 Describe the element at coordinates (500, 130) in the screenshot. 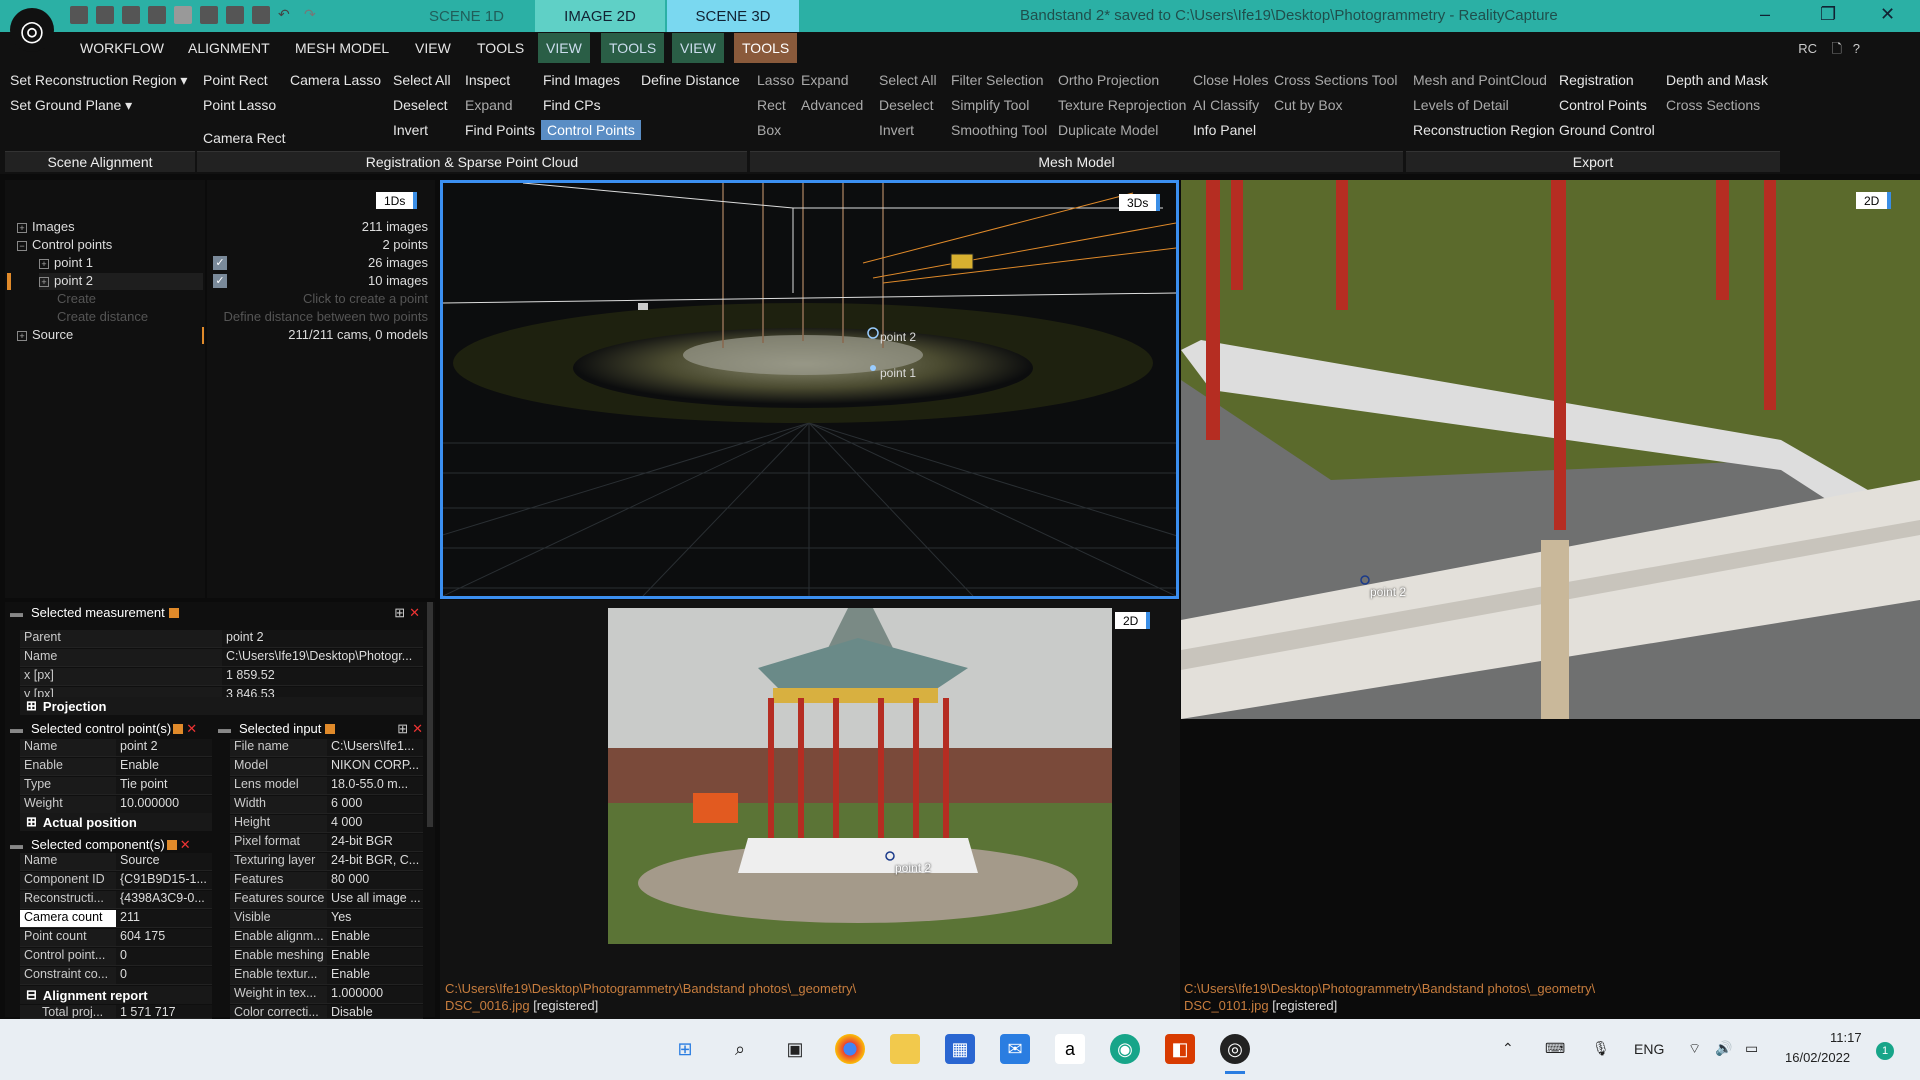

I see `find-points-button: Find Points` at that location.